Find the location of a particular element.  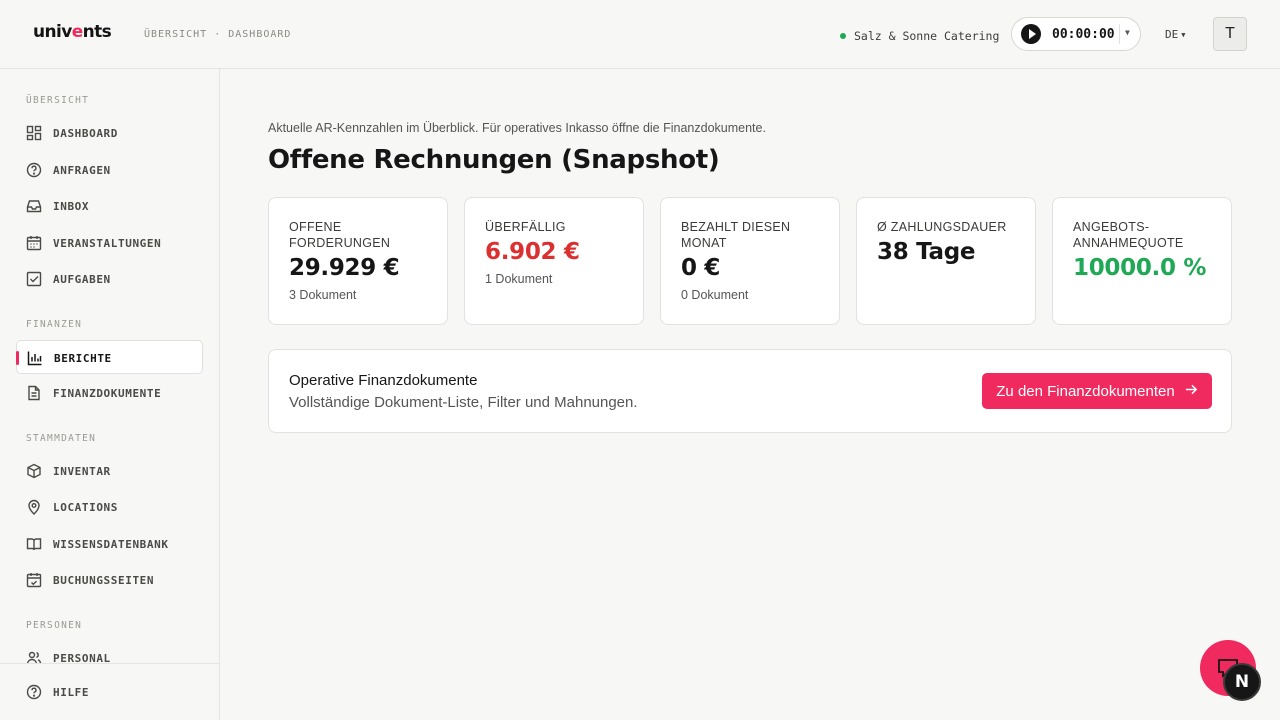

kpi-card-paid-this-month: BEZAHLT DIESEN MONAT 0 € 0 Dokument is located at coordinates (750, 261).